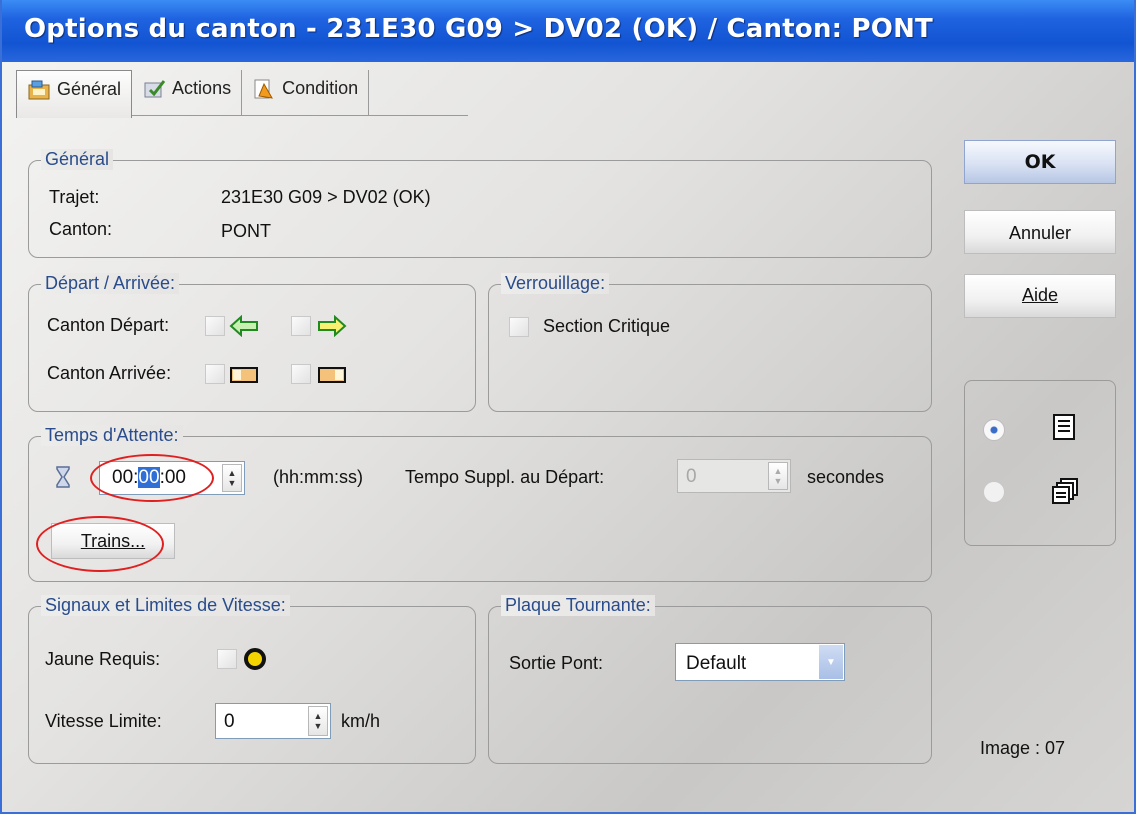 The image size is (1136, 814). I want to click on tab-actions-label: Actions, so click(202, 88).